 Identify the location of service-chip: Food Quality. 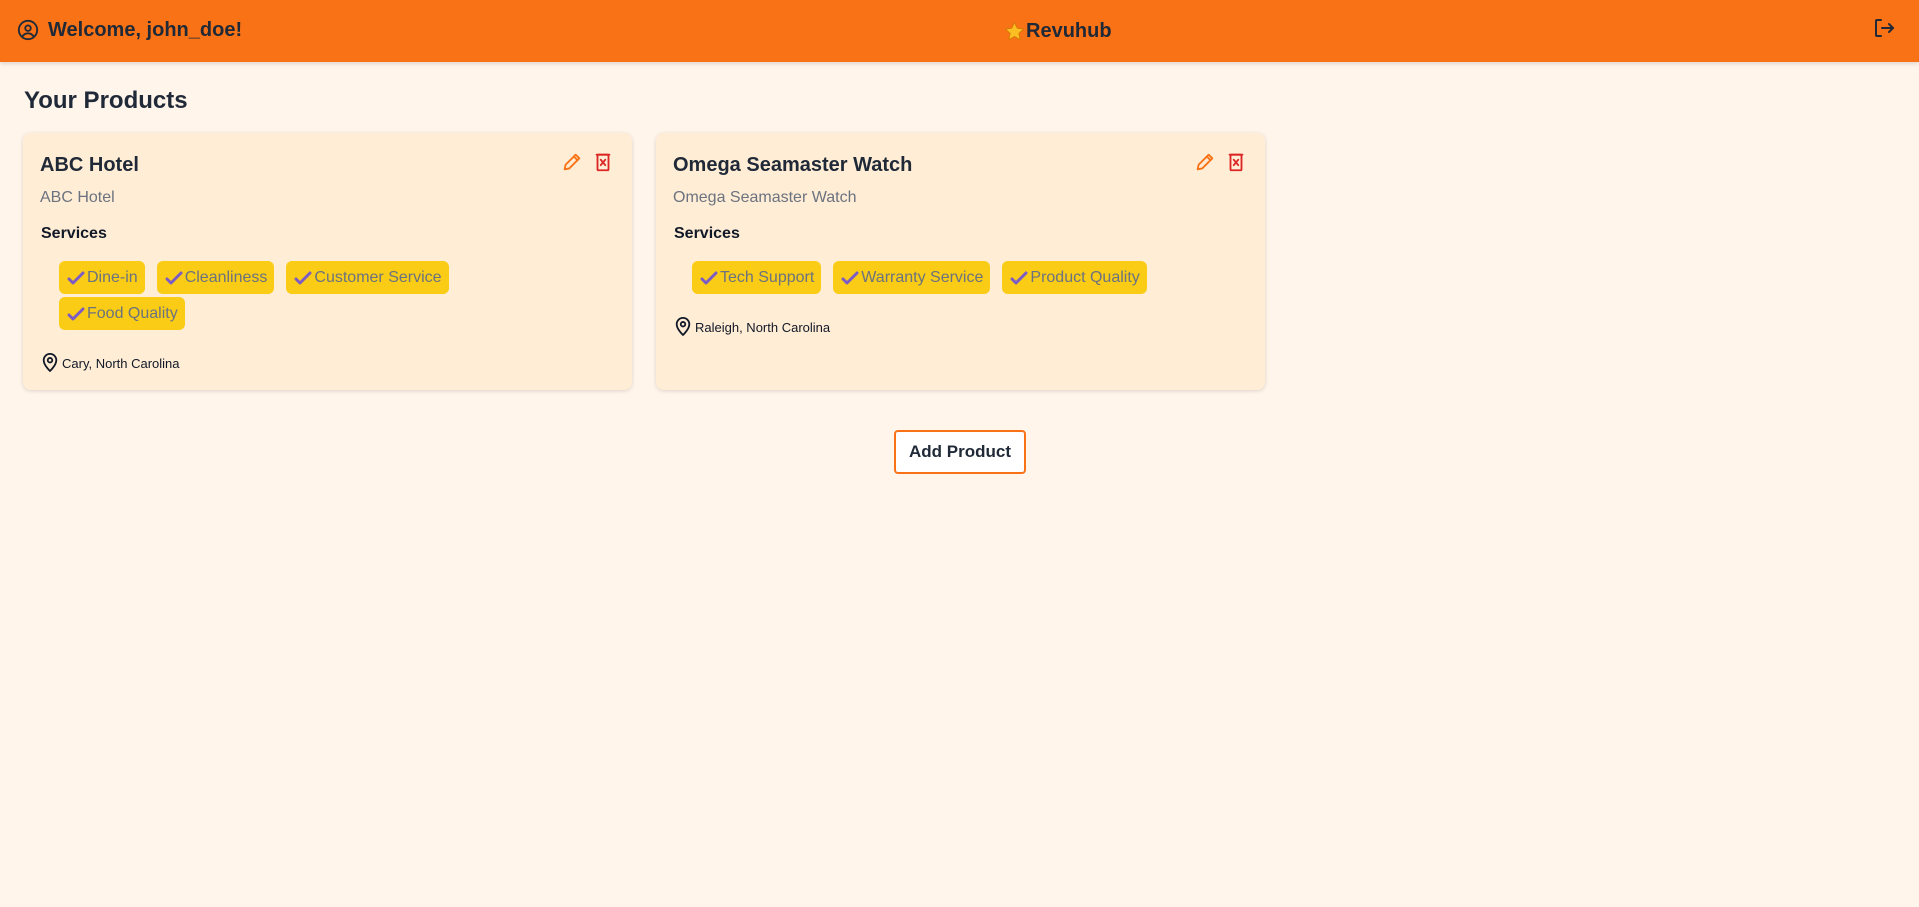
(122, 313).